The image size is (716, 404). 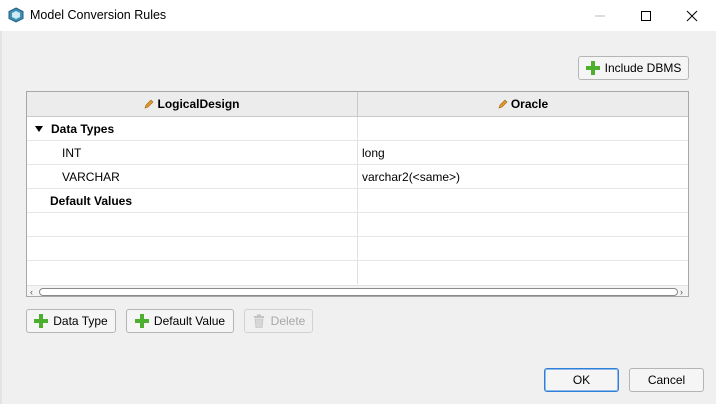 I want to click on include-dbms-button: Include DBMS, so click(x=633, y=68).